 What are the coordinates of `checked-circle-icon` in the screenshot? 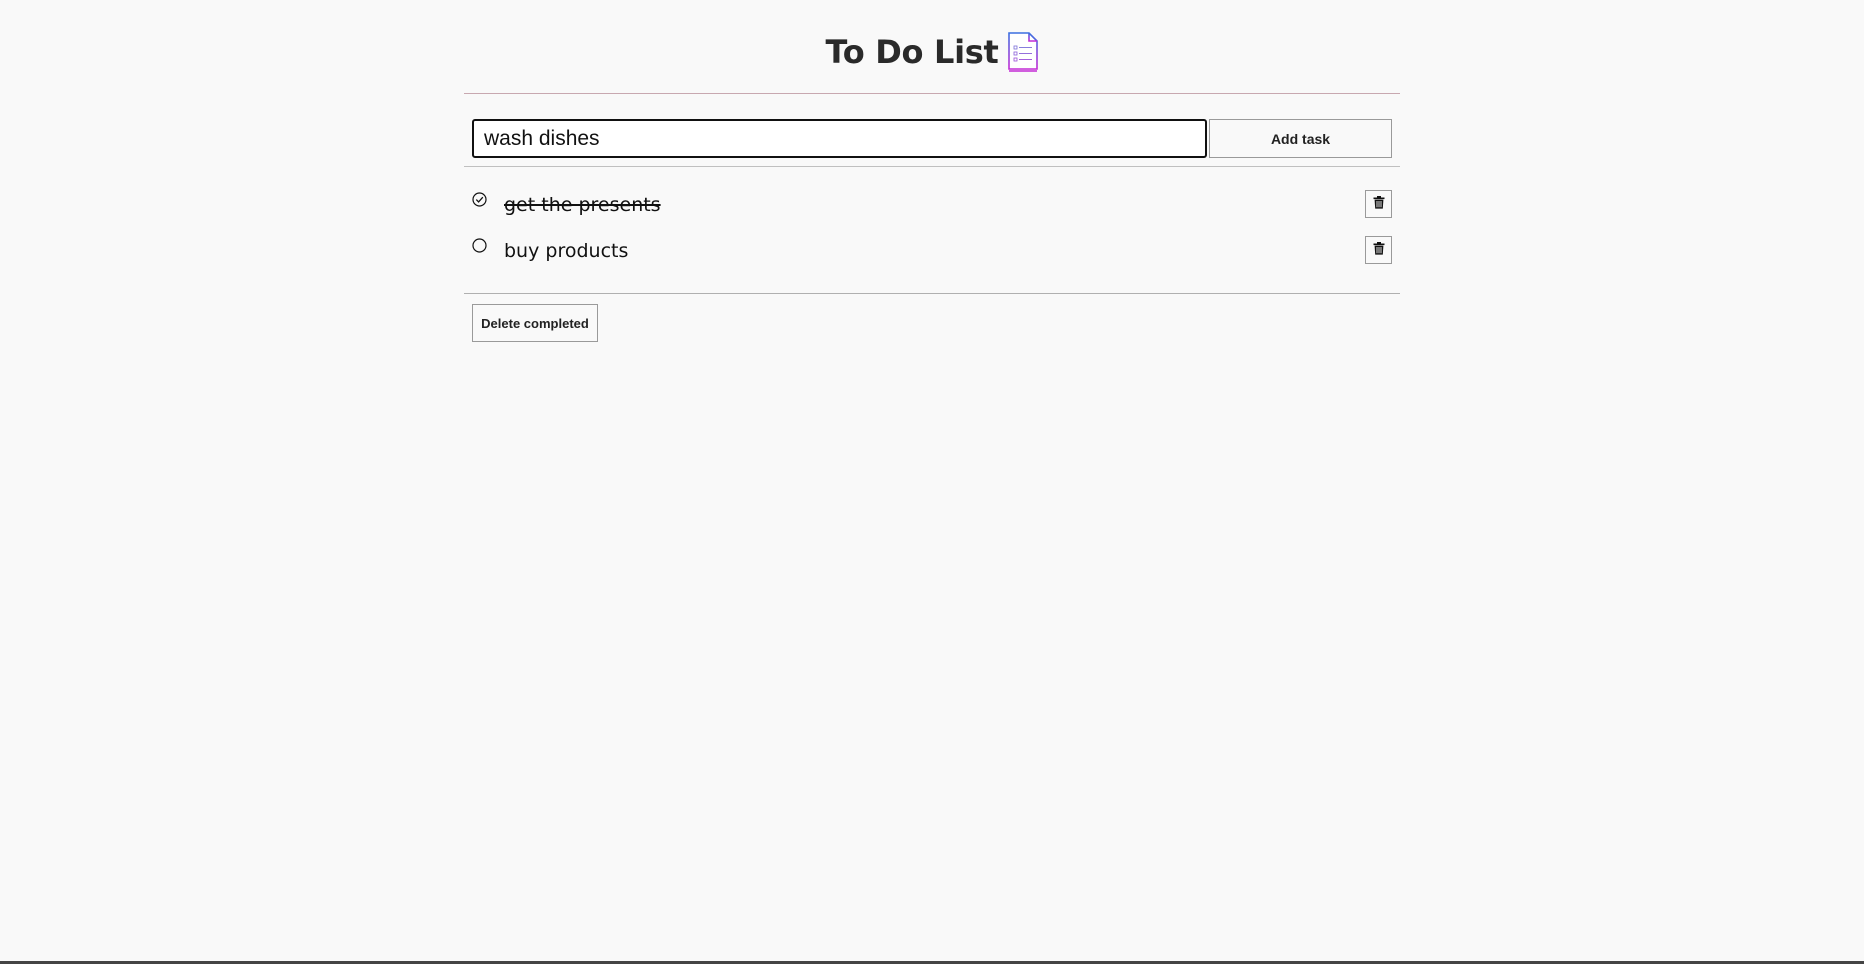 It's located at (479, 199).